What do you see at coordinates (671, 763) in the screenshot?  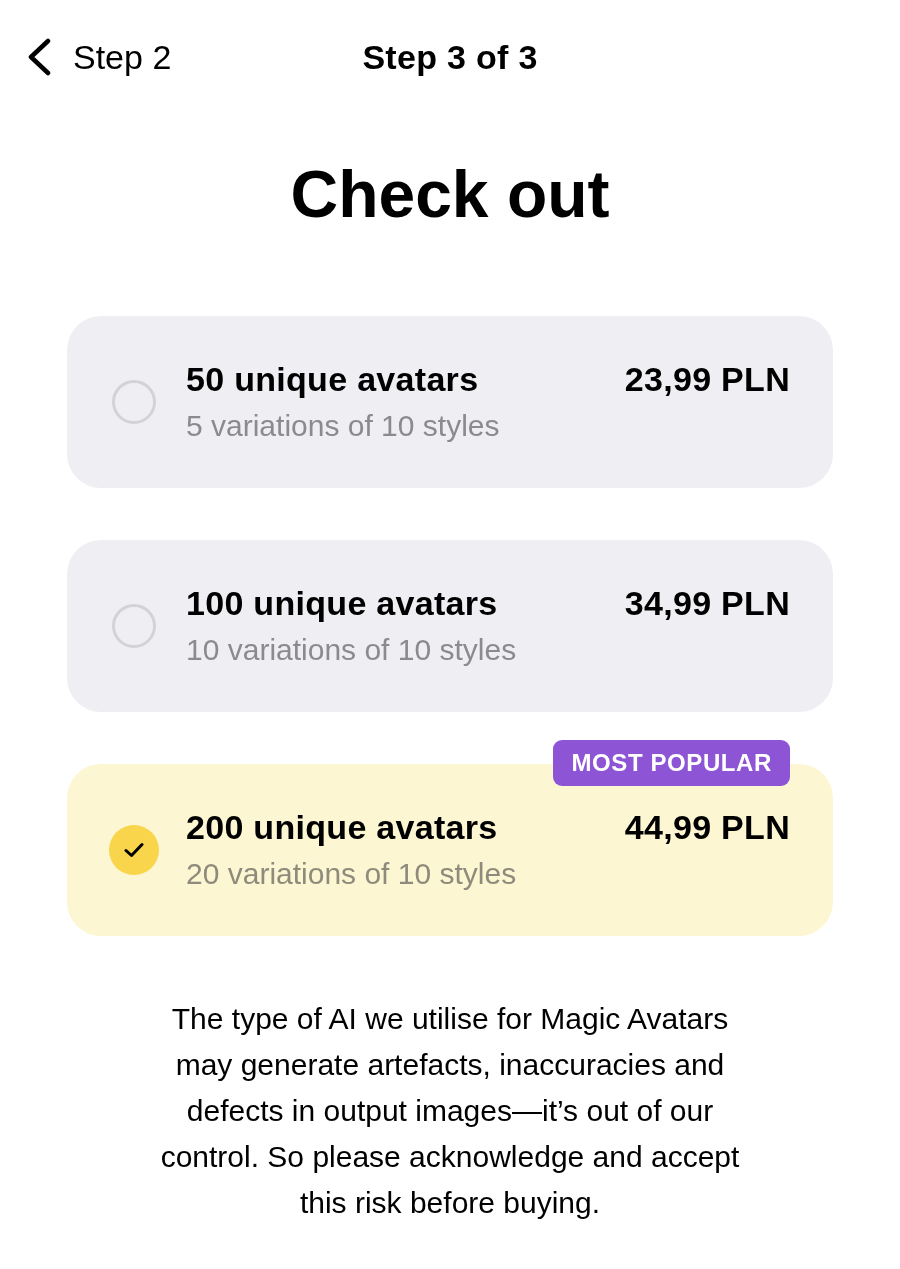 I see `popular-badge: MOST POPULAR` at bounding box center [671, 763].